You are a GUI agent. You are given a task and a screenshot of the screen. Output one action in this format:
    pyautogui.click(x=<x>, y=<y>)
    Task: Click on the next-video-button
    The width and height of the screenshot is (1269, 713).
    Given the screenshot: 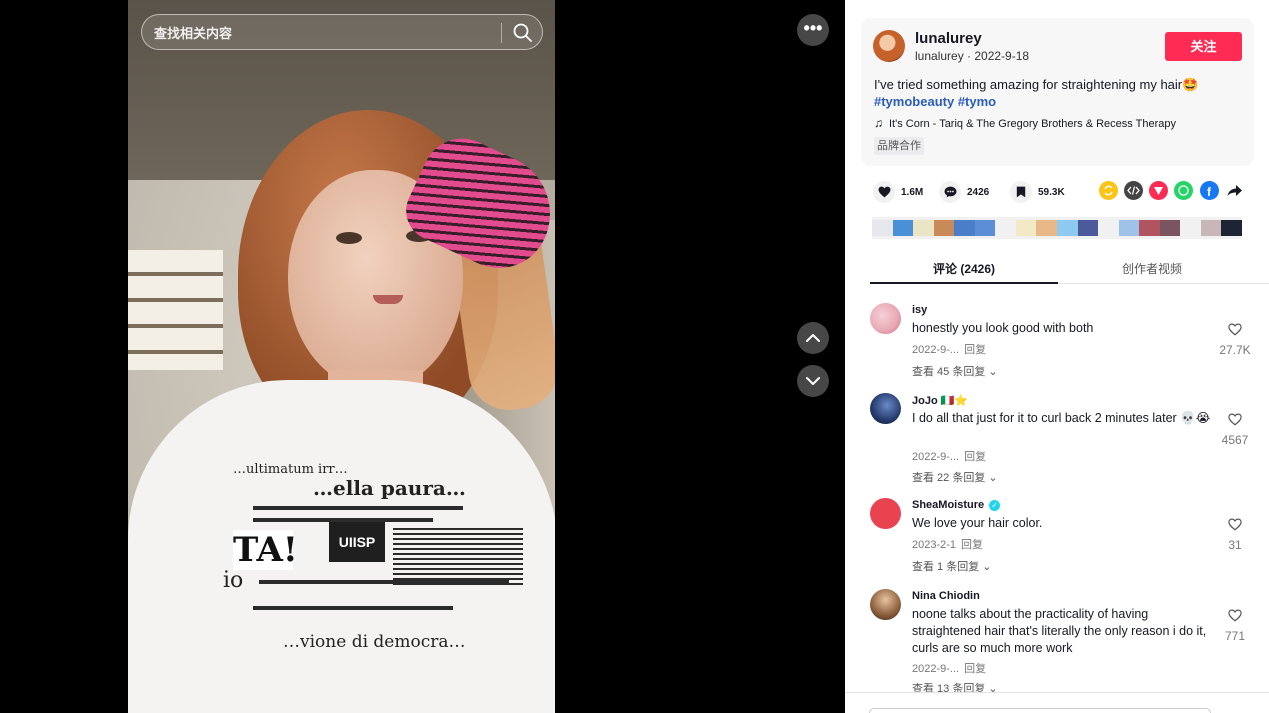 What is the action you would take?
    pyautogui.click(x=813, y=381)
    